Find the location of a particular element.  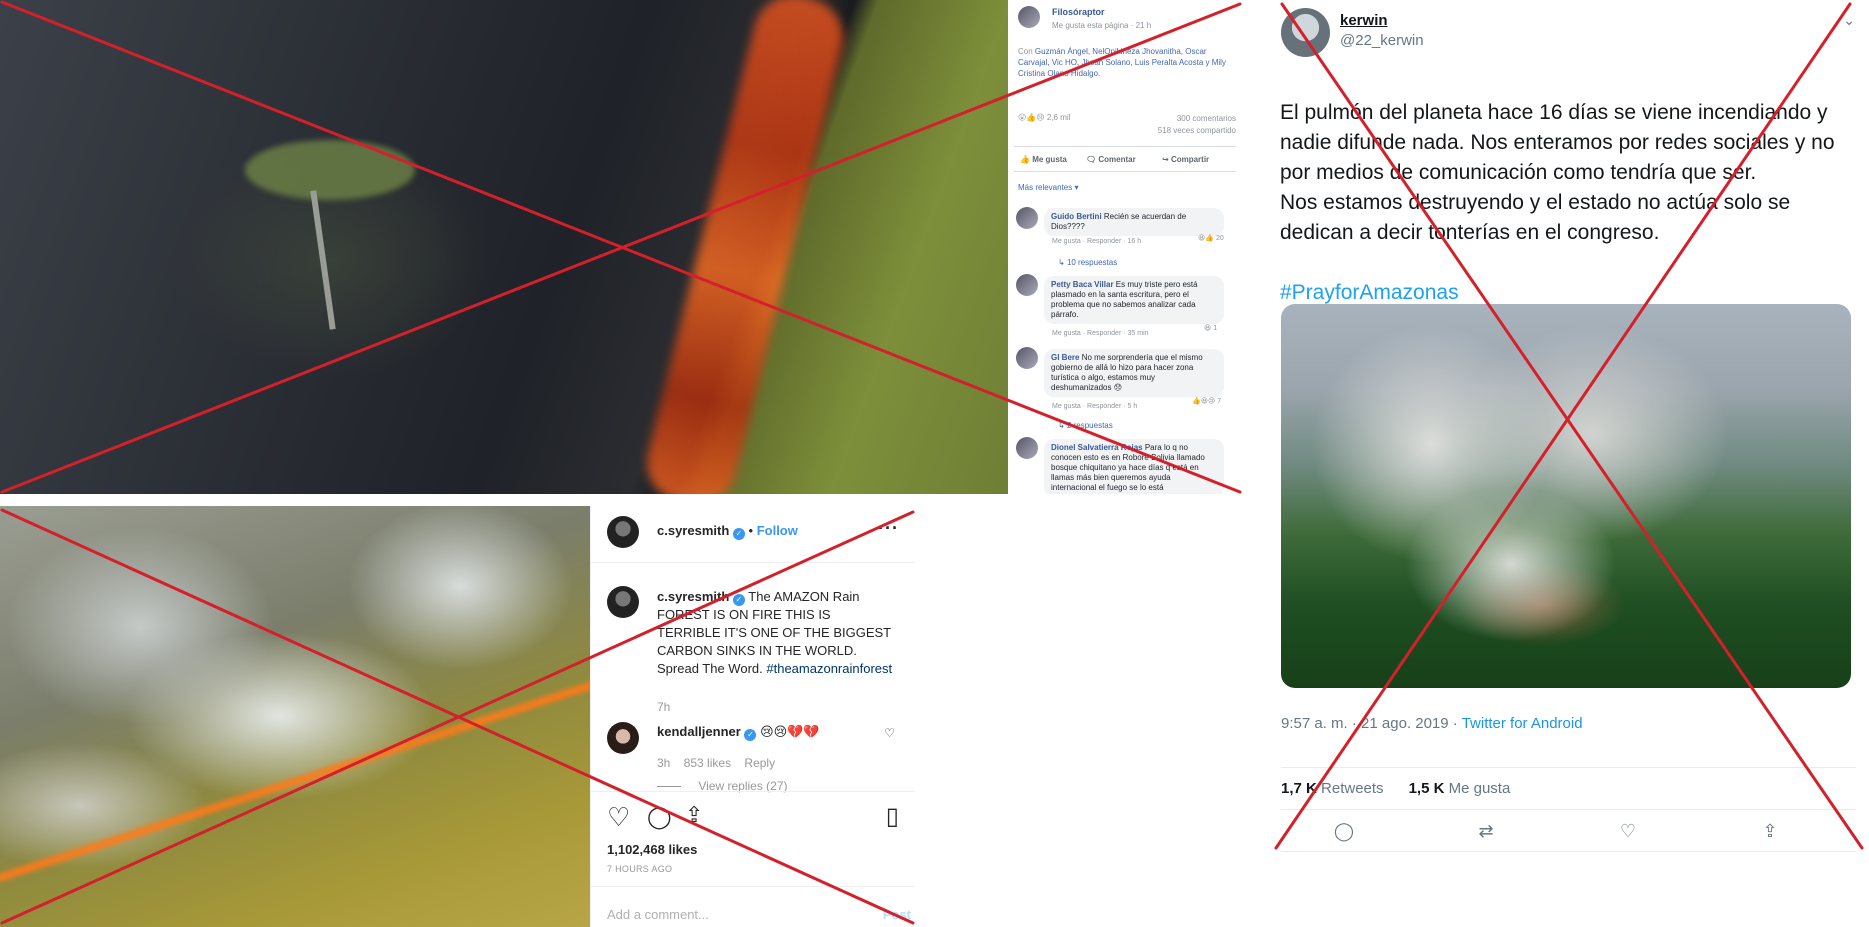

reactions-summary: 😮👍😢 2,6 mil is located at coordinates (1044, 117).